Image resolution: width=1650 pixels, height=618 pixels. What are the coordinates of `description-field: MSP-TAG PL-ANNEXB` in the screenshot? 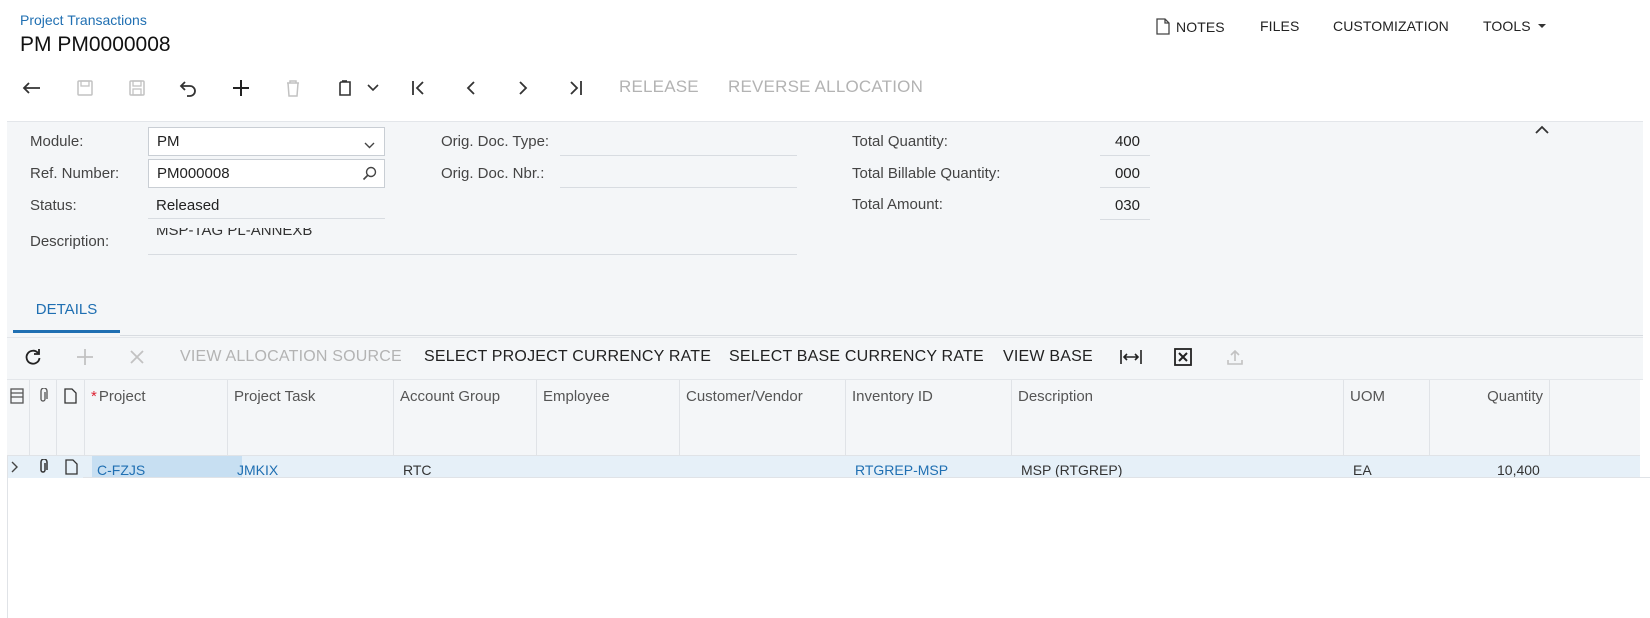 It's located at (472, 241).